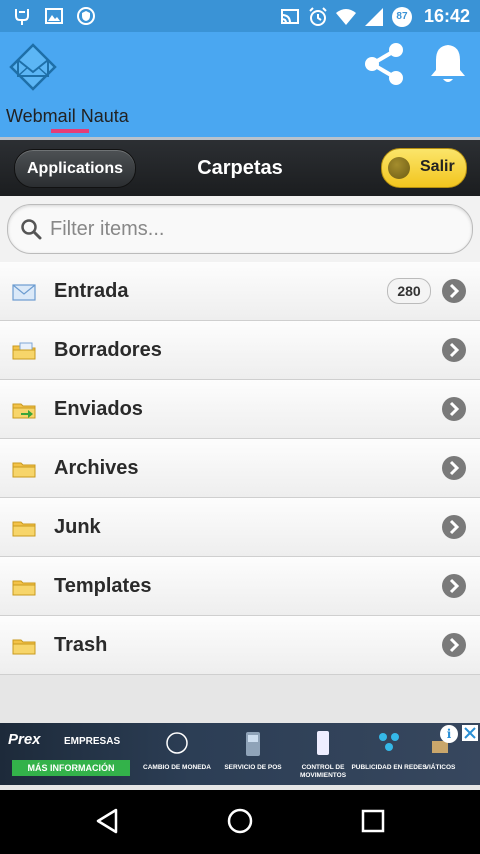 The width and height of the screenshot is (480, 854). What do you see at coordinates (253, 744) in the screenshot?
I see `pos-terminal-icon` at bounding box center [253, 744].